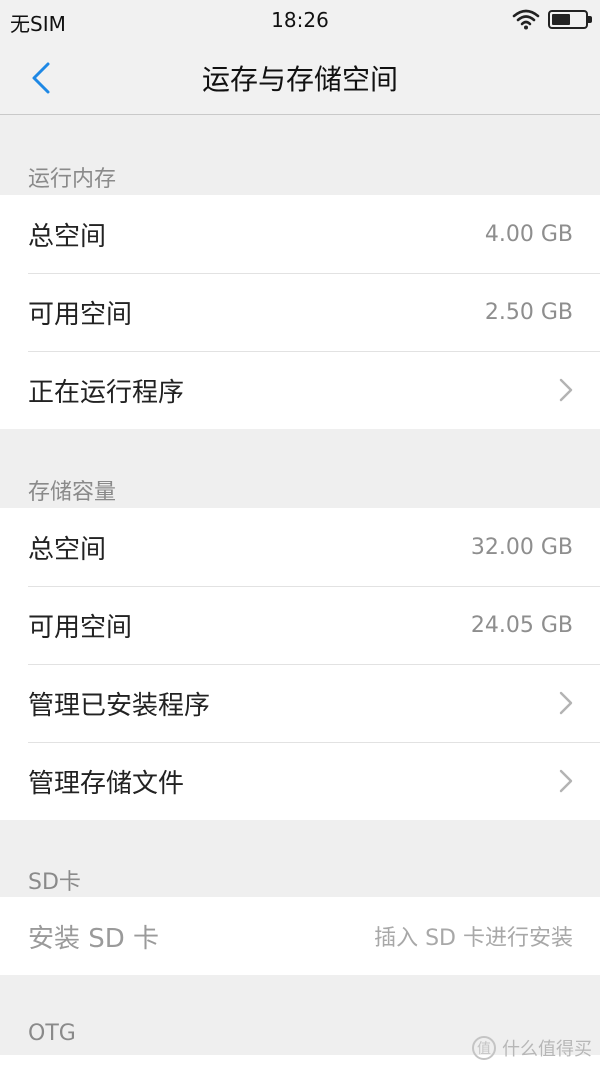 The height and width of the screenshot is (1067, 600). Describe the element at coordinates (106, 783) in the screenshot. I see `manage-storage-files-label: 管理存储文件` at that location.